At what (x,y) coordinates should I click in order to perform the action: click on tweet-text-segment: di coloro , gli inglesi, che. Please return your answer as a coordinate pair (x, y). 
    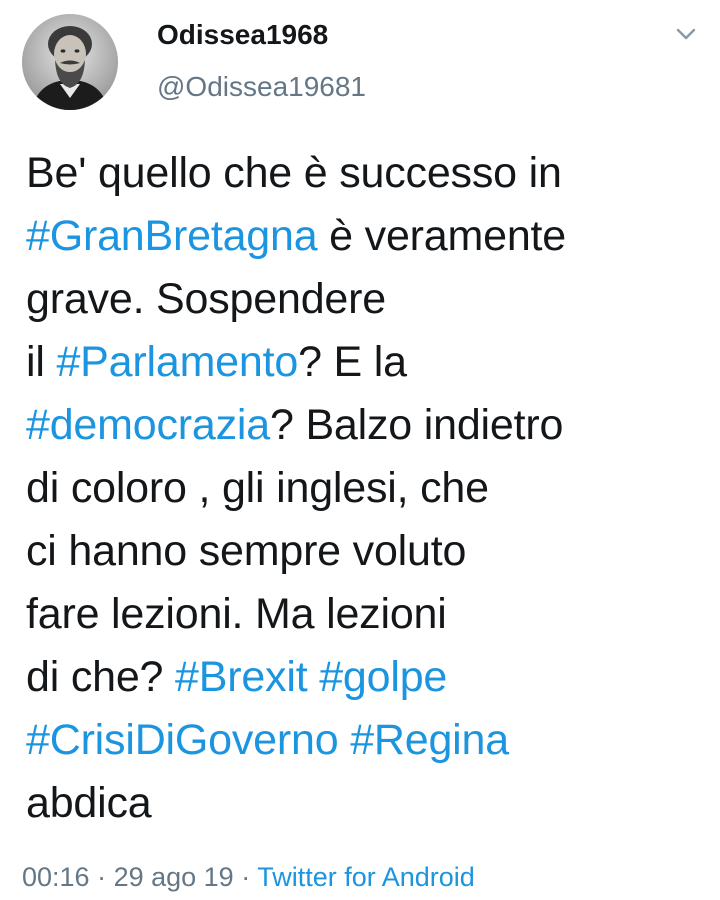
    Looking at the image, I should click on (257, 488).